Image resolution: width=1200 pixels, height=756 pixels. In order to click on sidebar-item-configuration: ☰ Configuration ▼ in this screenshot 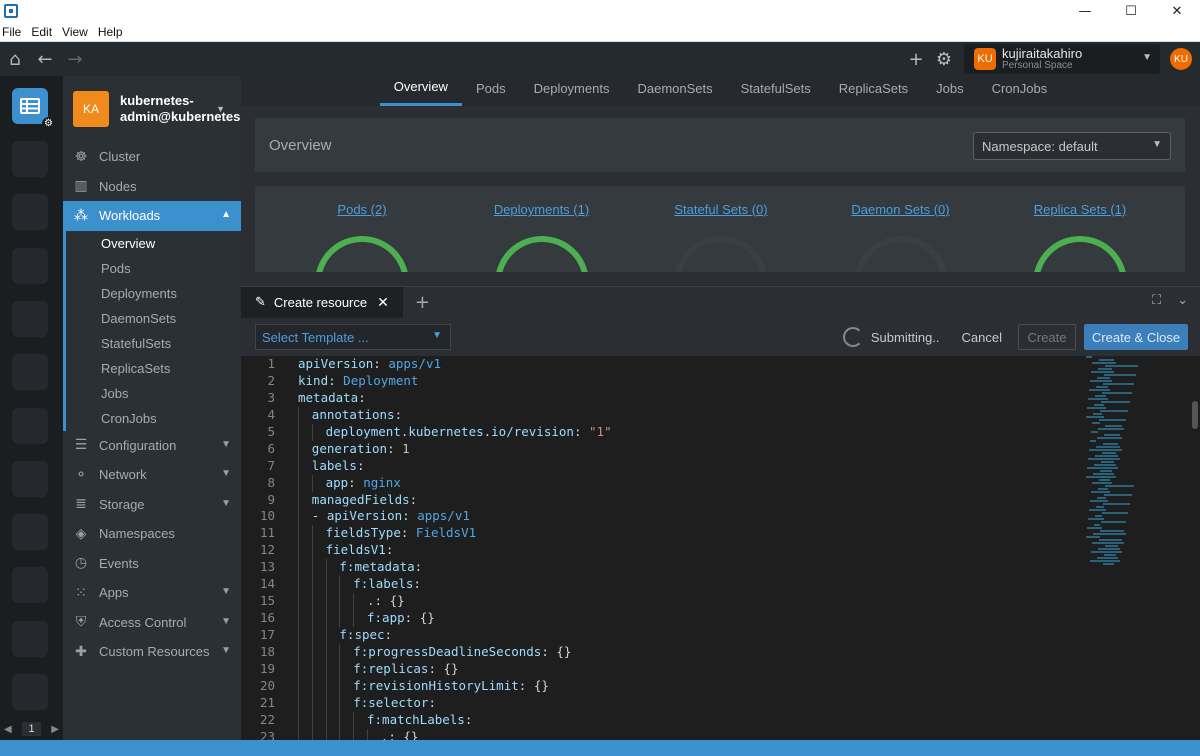, I will do `click(152, 446)`.